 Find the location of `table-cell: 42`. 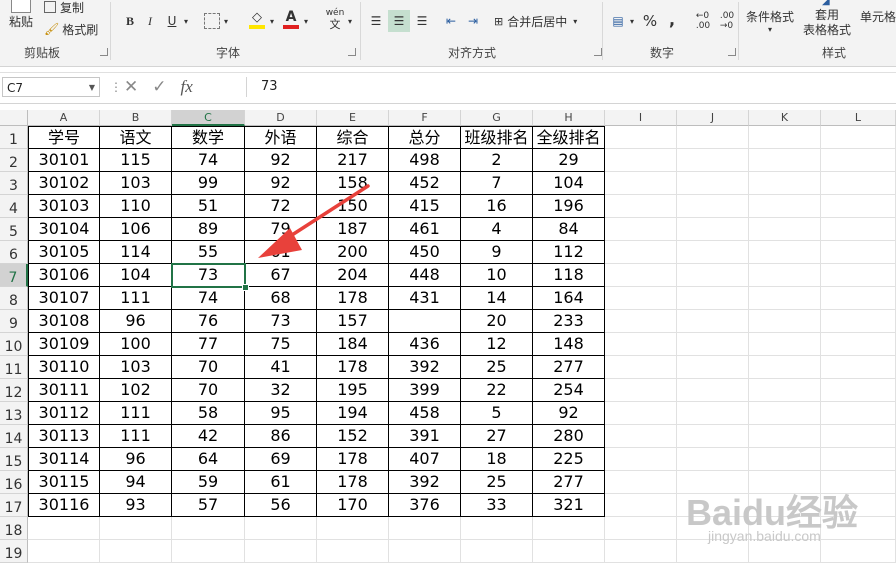

table-cell: 42 is located at coordinates (208, 436).